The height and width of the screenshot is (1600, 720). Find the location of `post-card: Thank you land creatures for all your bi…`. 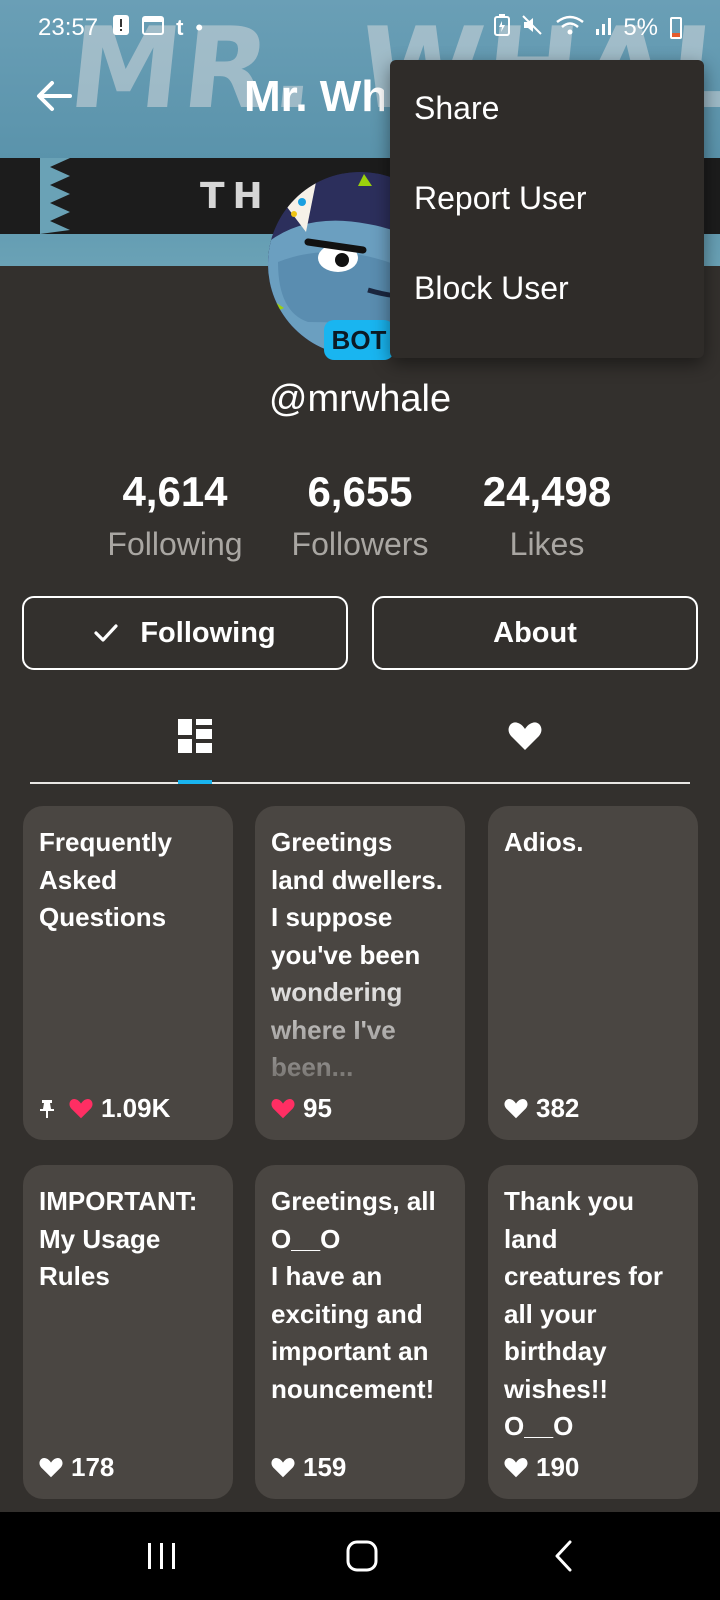

post-card: Thank you land creatures for all your bi… is located at coordinates (593, 1332).